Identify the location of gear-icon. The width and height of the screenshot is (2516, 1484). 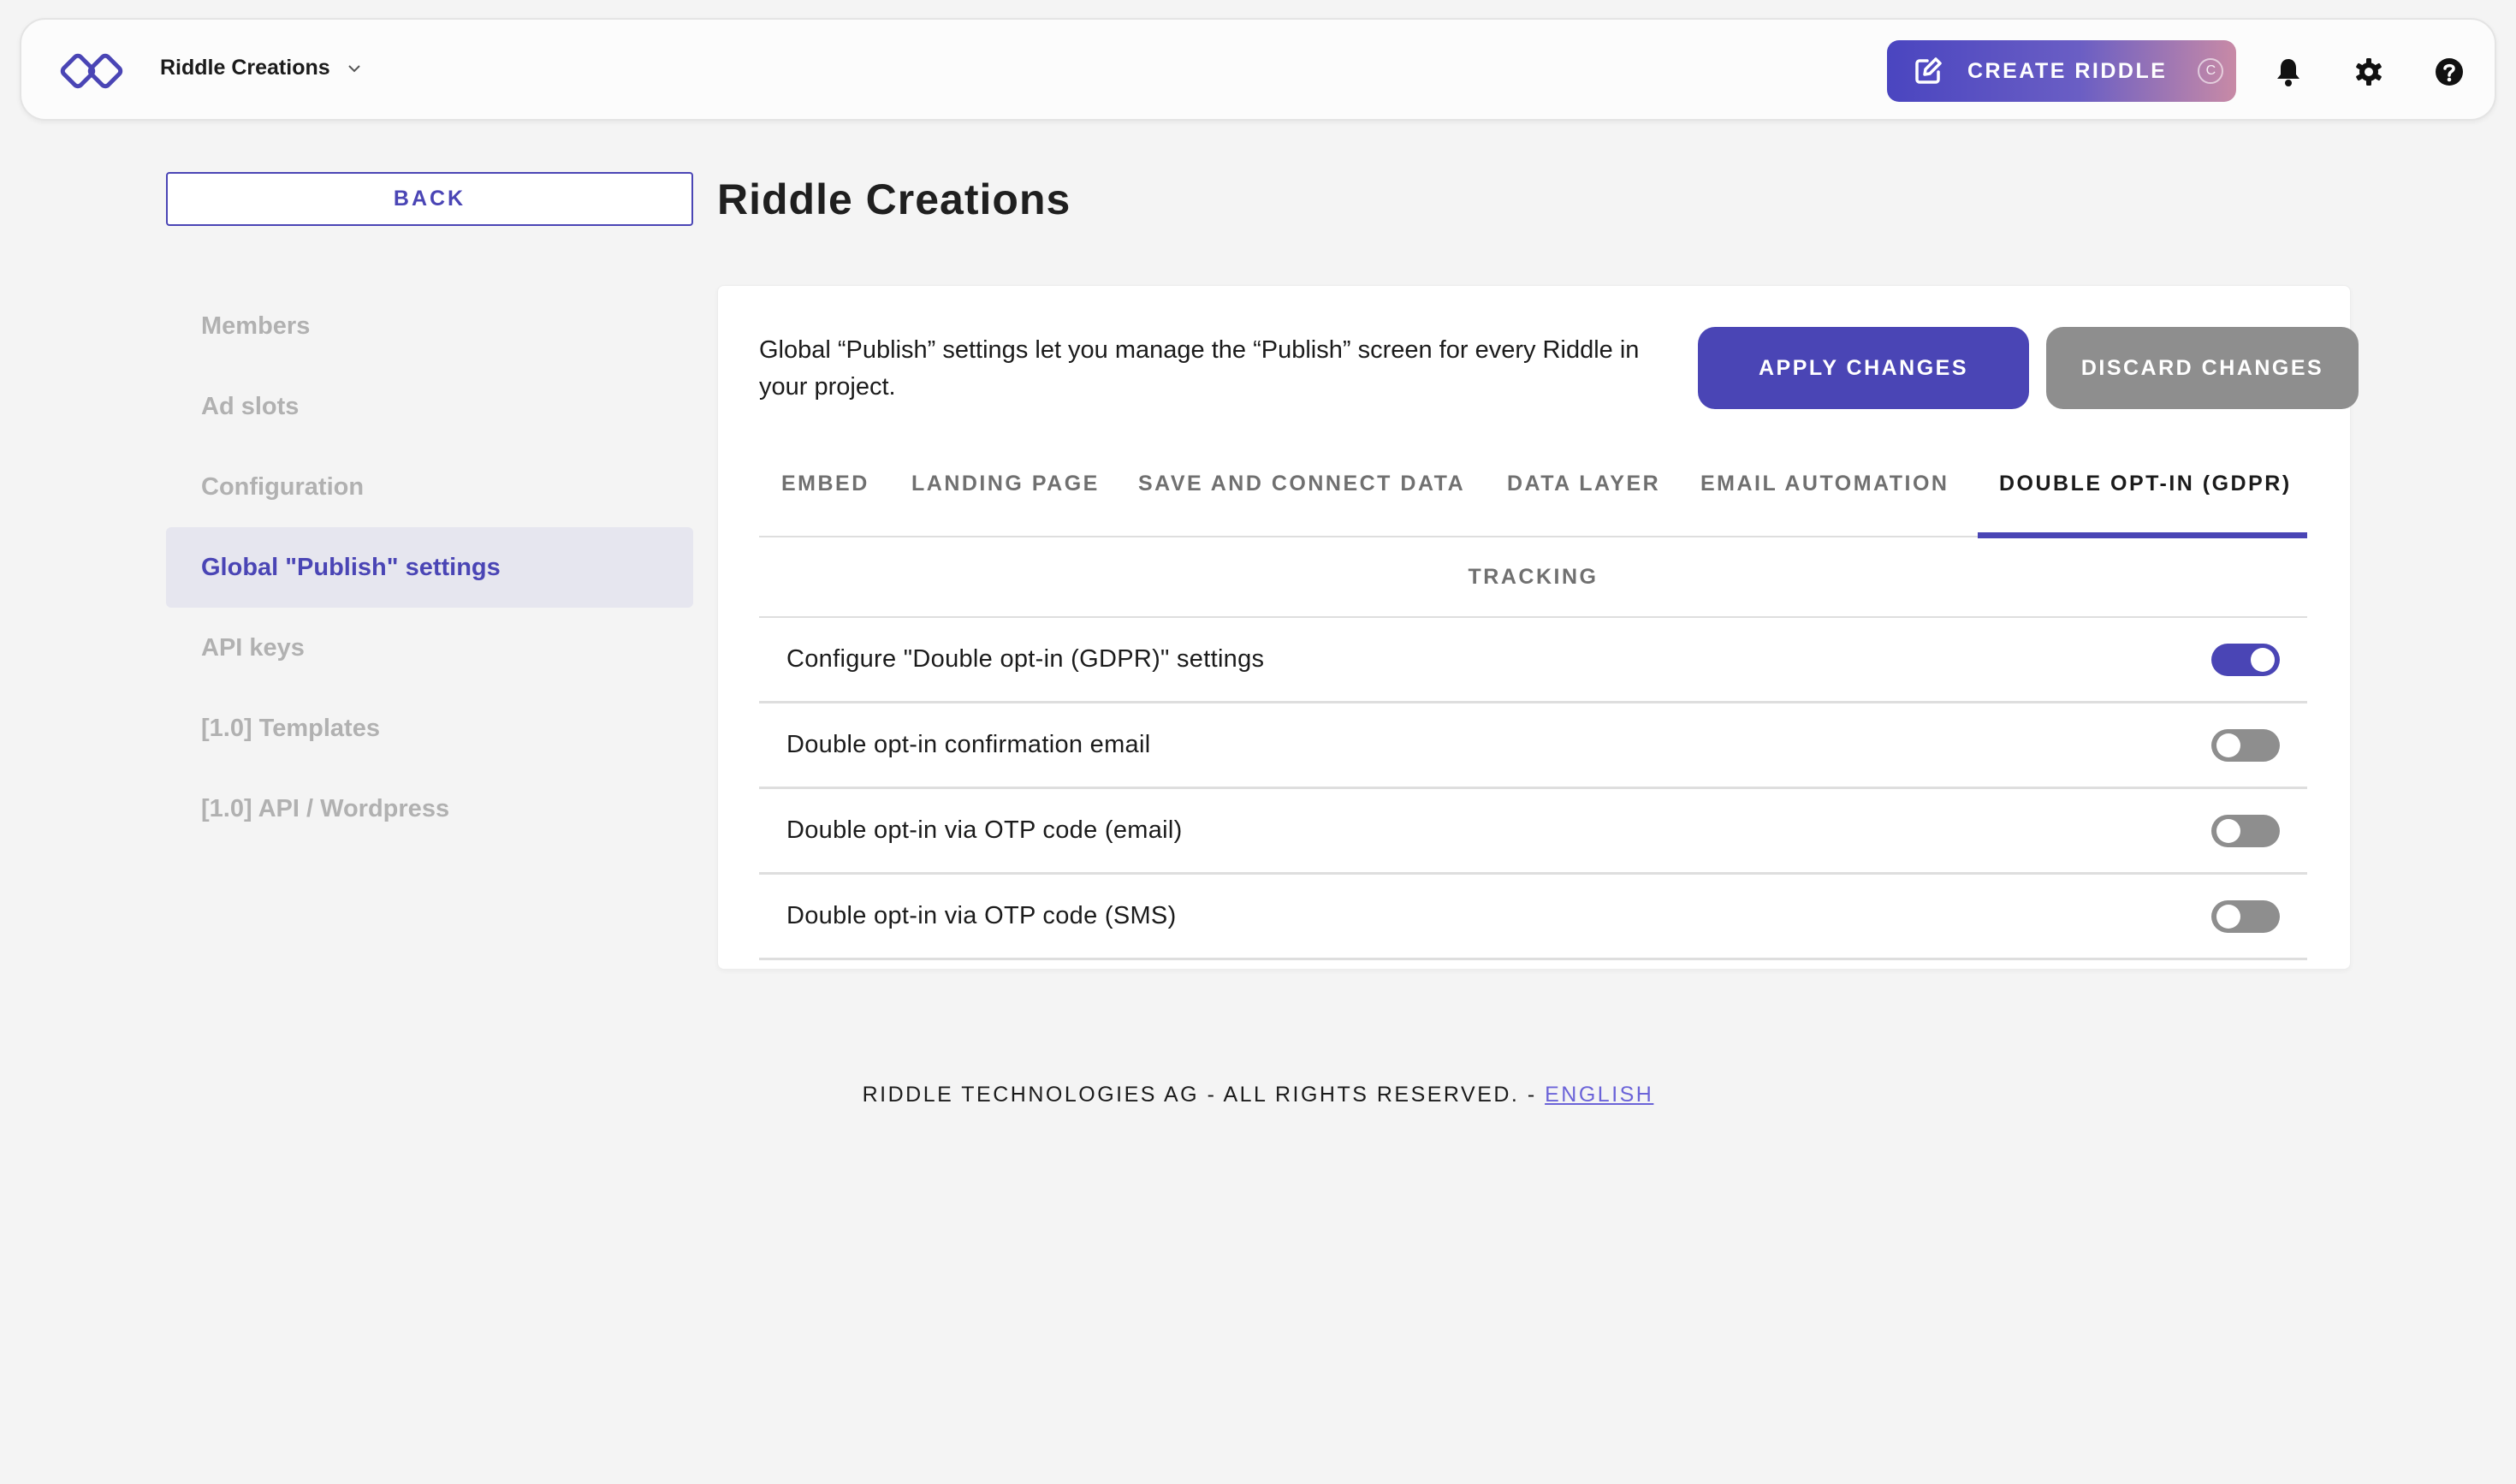
(2369, 72).